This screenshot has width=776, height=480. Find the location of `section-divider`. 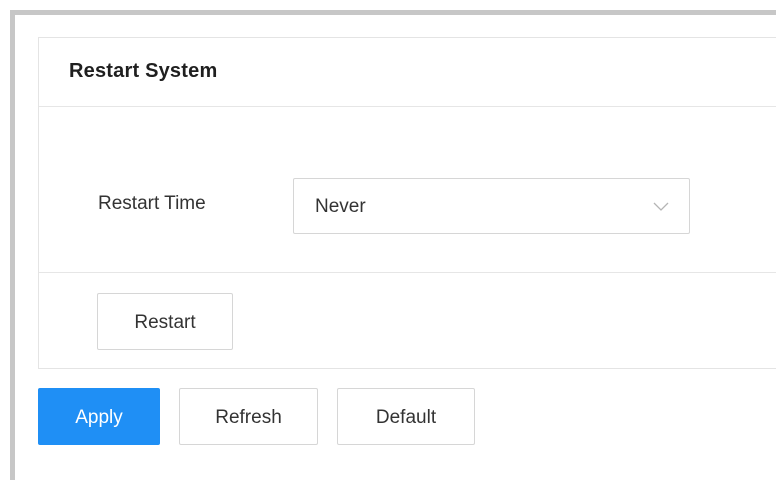

section-divider is located at coordinates (407, 272).